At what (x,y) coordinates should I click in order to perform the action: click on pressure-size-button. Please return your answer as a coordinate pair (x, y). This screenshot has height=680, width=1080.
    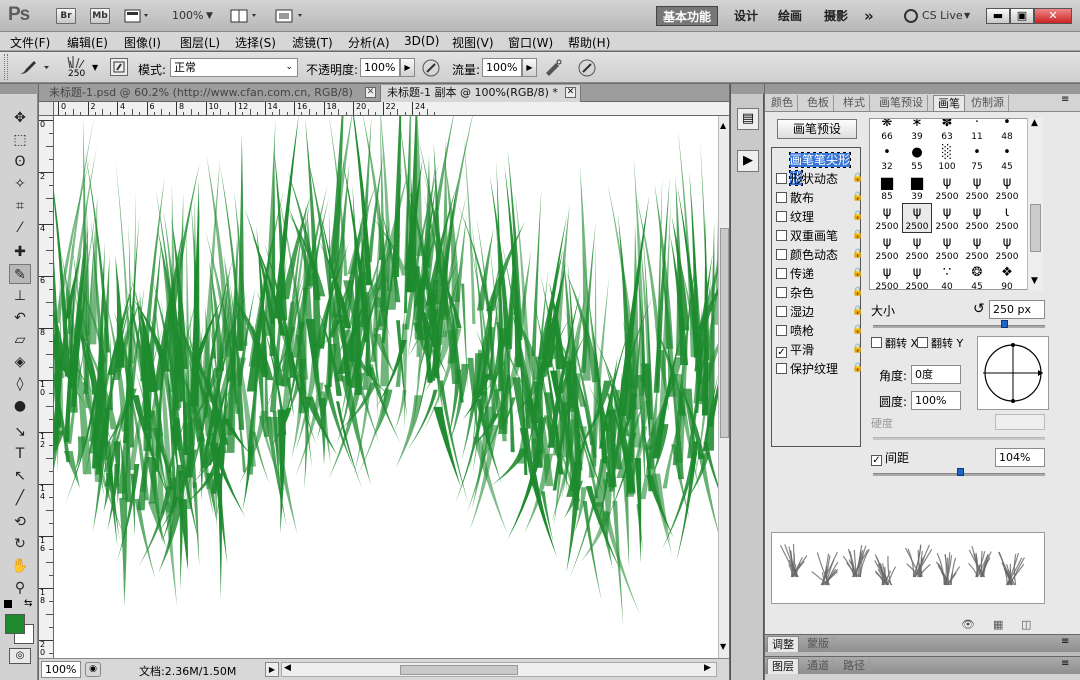
    Looking at the image, I should click on (587, 68).